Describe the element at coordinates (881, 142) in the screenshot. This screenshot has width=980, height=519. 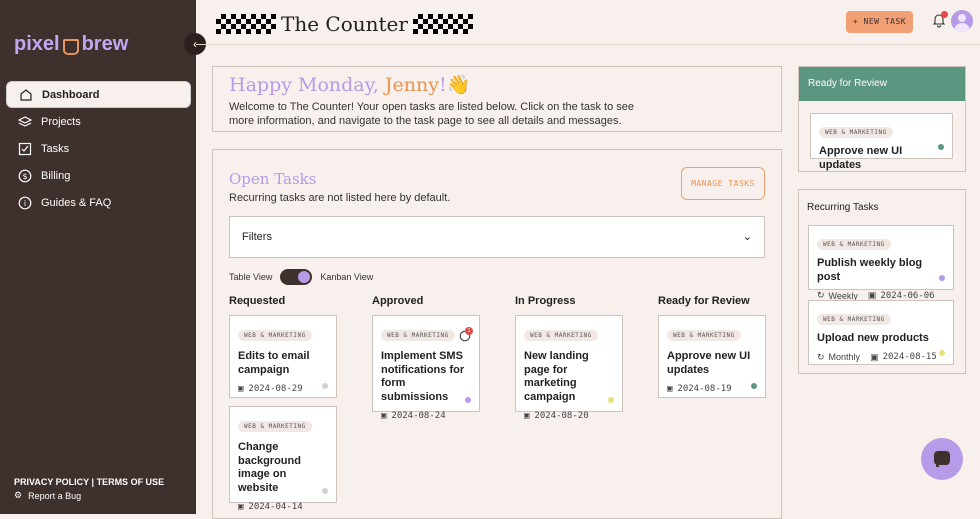
I see `review-task-card: WEB & MARKETING Approve new UI updates` at that location.